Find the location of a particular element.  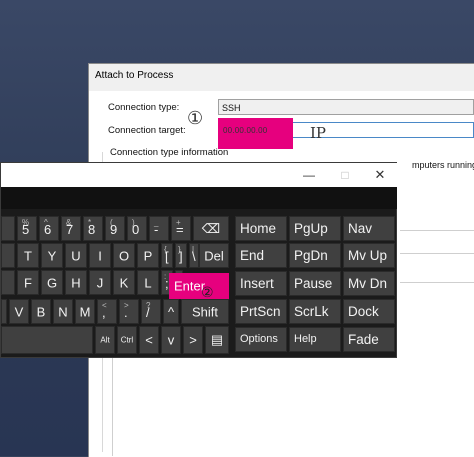

key-comma: <, is located at coordinates (107, 311).